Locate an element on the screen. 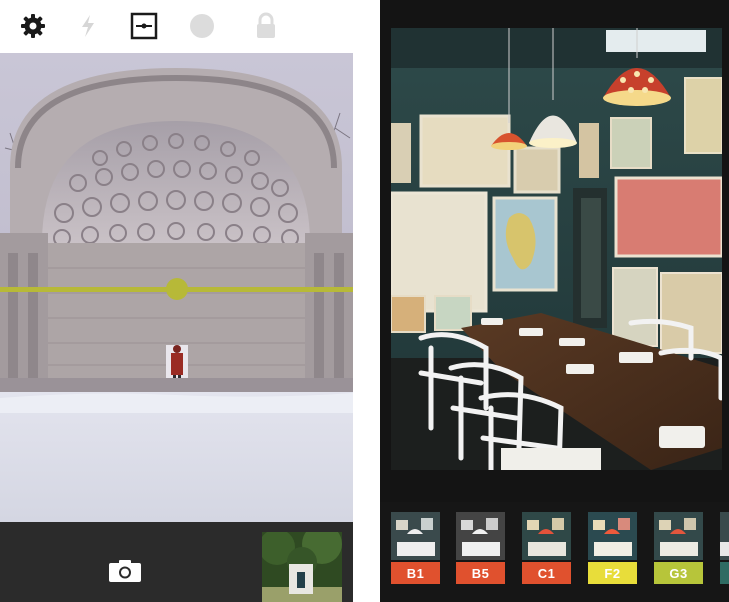 This screenshot has height=602, width=729. filter-b5: B5 is located at coordinates (480, 548).